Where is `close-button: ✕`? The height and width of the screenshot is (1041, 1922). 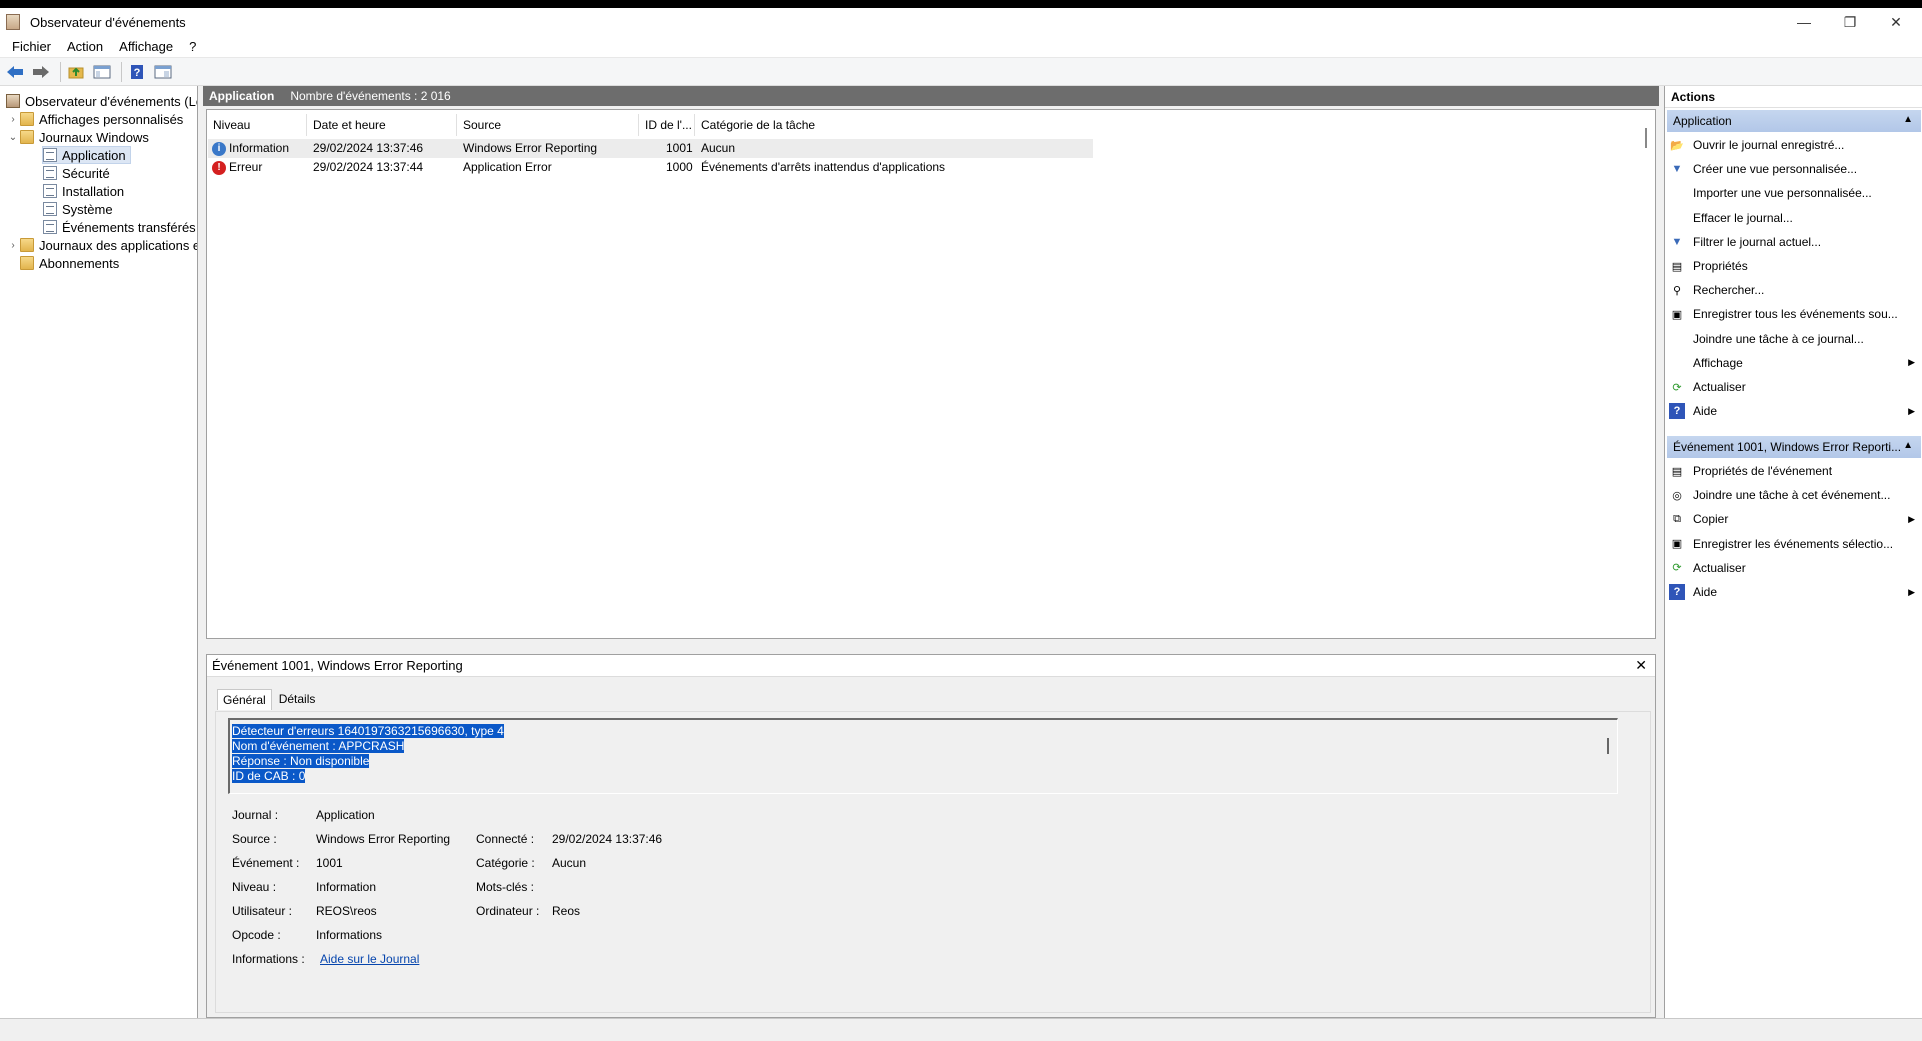 close-button: ✕ is located at coordinates (1896, 22).